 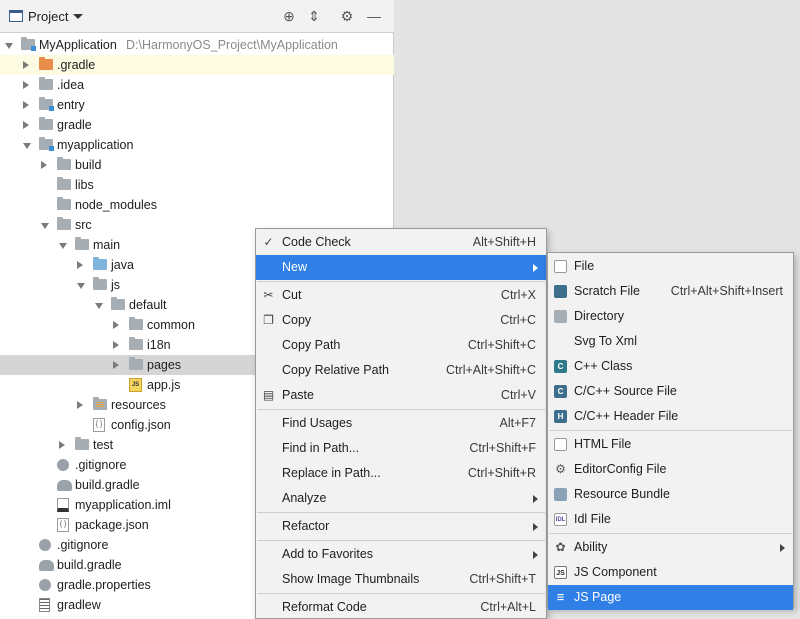 What do you see at coordinates (670, 519) in the screenshot?
I see `submenu-item-idl-file: IDL Idl File` at bounding box center [670, 519].